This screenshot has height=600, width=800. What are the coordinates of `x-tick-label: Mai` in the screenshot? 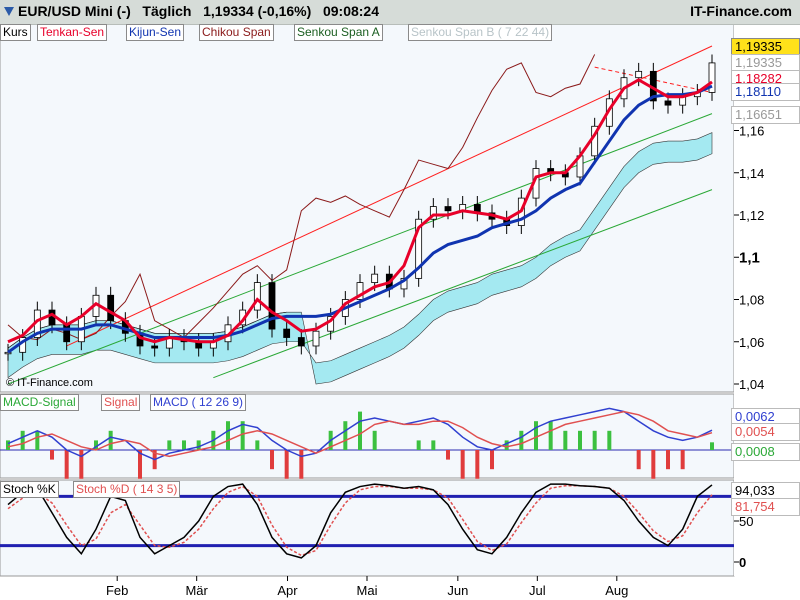 It's located at (367, 590).